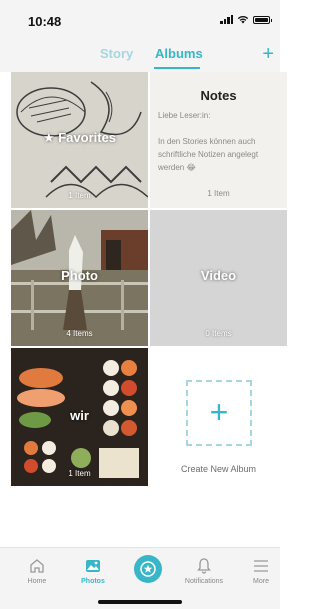  Describe the element at coordinates (140, 602) in the screenshot. I see `home-indicator` at that location.